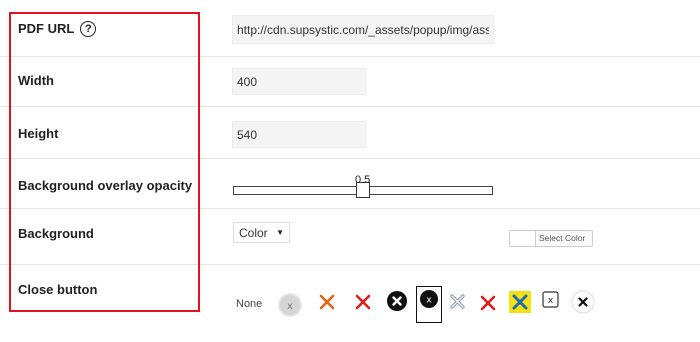  What do you see at coordinates (280, 232) in the screenshot?
I see `chevron-down-icon: ▼` at bounding box center [280, 232].